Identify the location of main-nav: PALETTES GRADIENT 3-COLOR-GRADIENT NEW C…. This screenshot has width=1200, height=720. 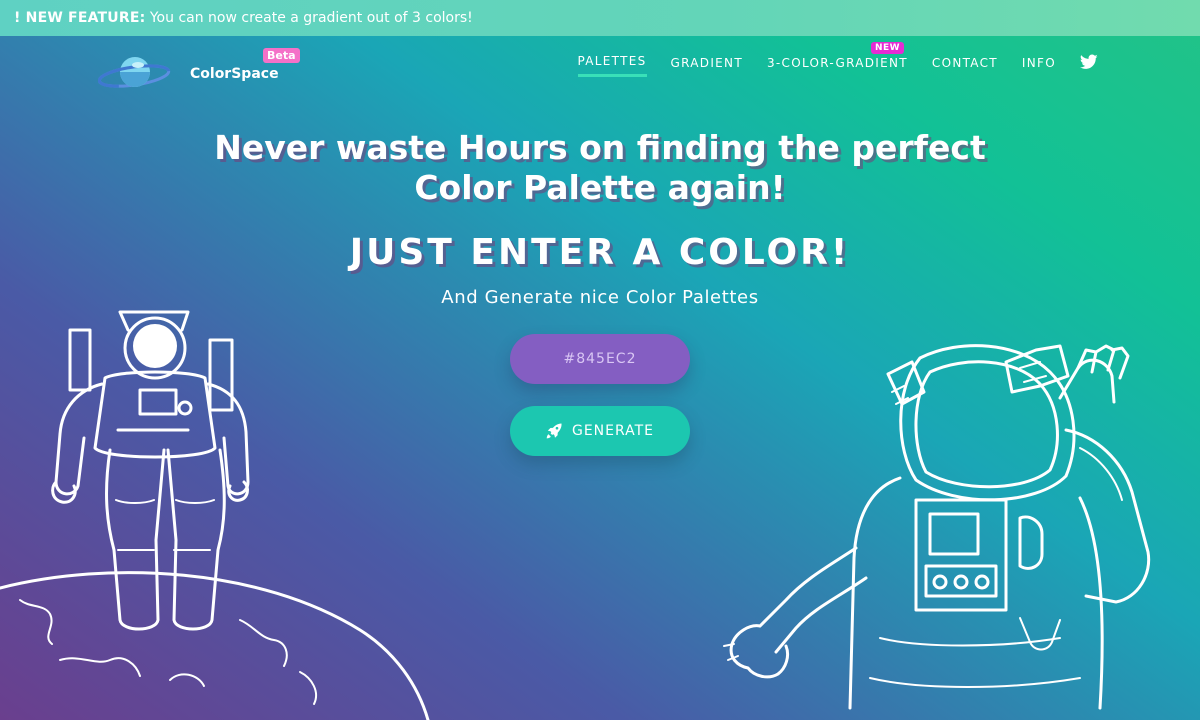
(837, 59).